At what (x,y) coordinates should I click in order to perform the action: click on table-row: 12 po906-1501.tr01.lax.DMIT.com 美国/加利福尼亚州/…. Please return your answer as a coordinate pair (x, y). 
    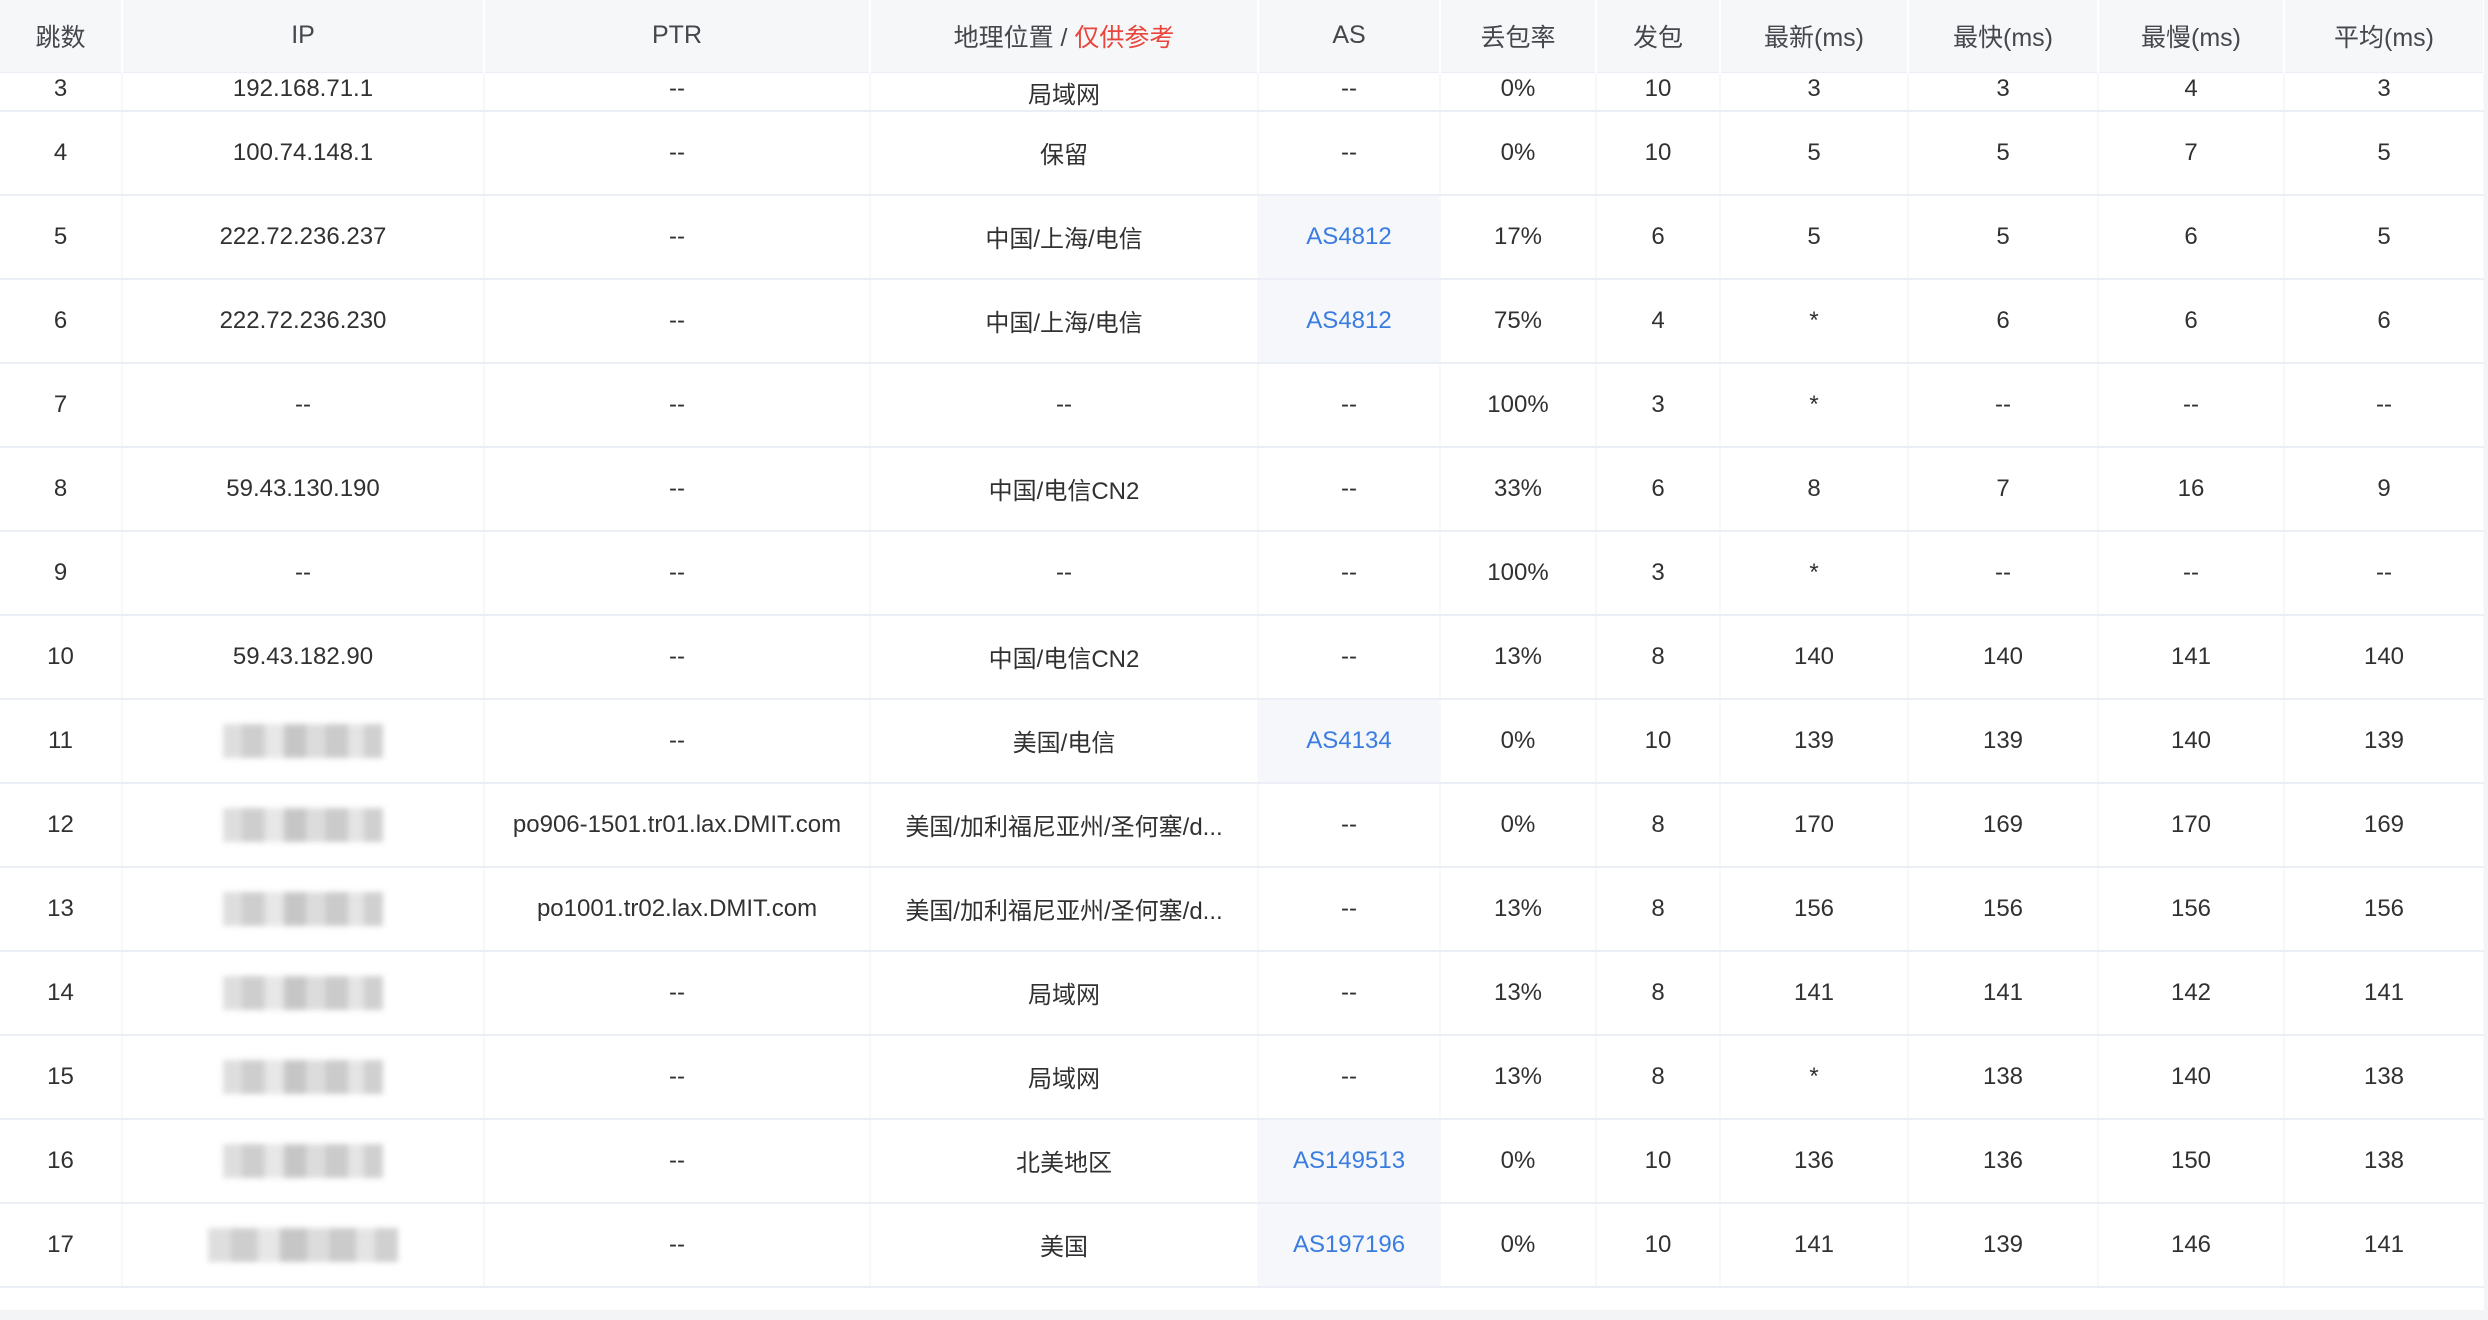
    Looking at the image, I should click on (1242, 825).